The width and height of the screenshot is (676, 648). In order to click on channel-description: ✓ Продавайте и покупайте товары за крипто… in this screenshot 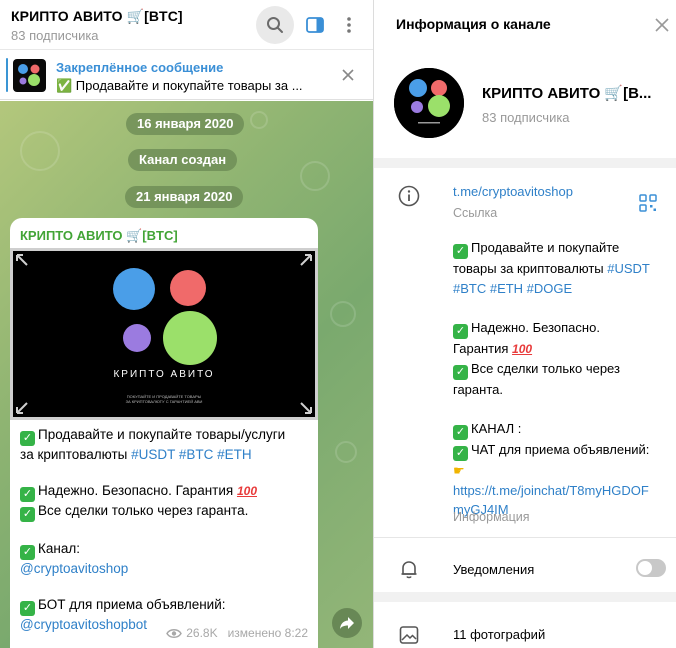, I will do `click(551, 378)`.